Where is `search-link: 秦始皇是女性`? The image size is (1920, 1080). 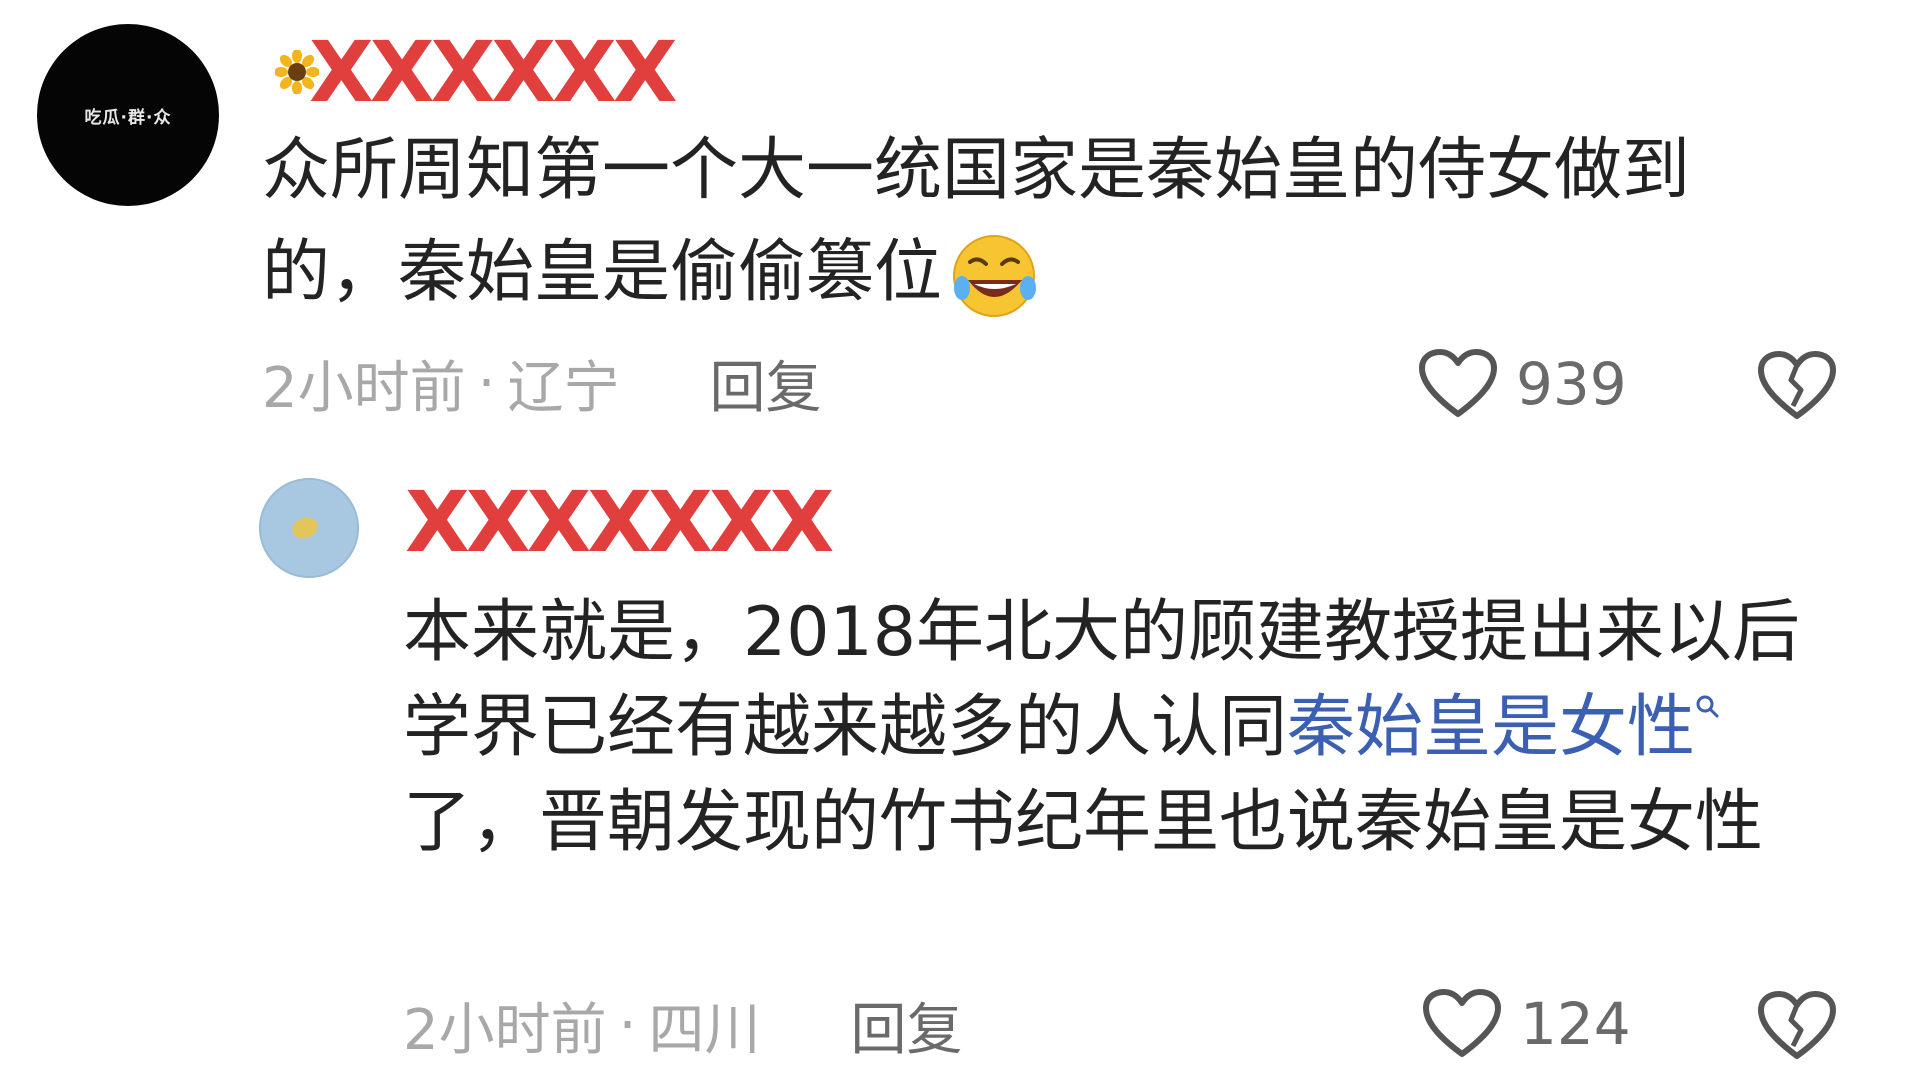
search-link: 秦始皇是女性 is located at coordinates (1491, 727).